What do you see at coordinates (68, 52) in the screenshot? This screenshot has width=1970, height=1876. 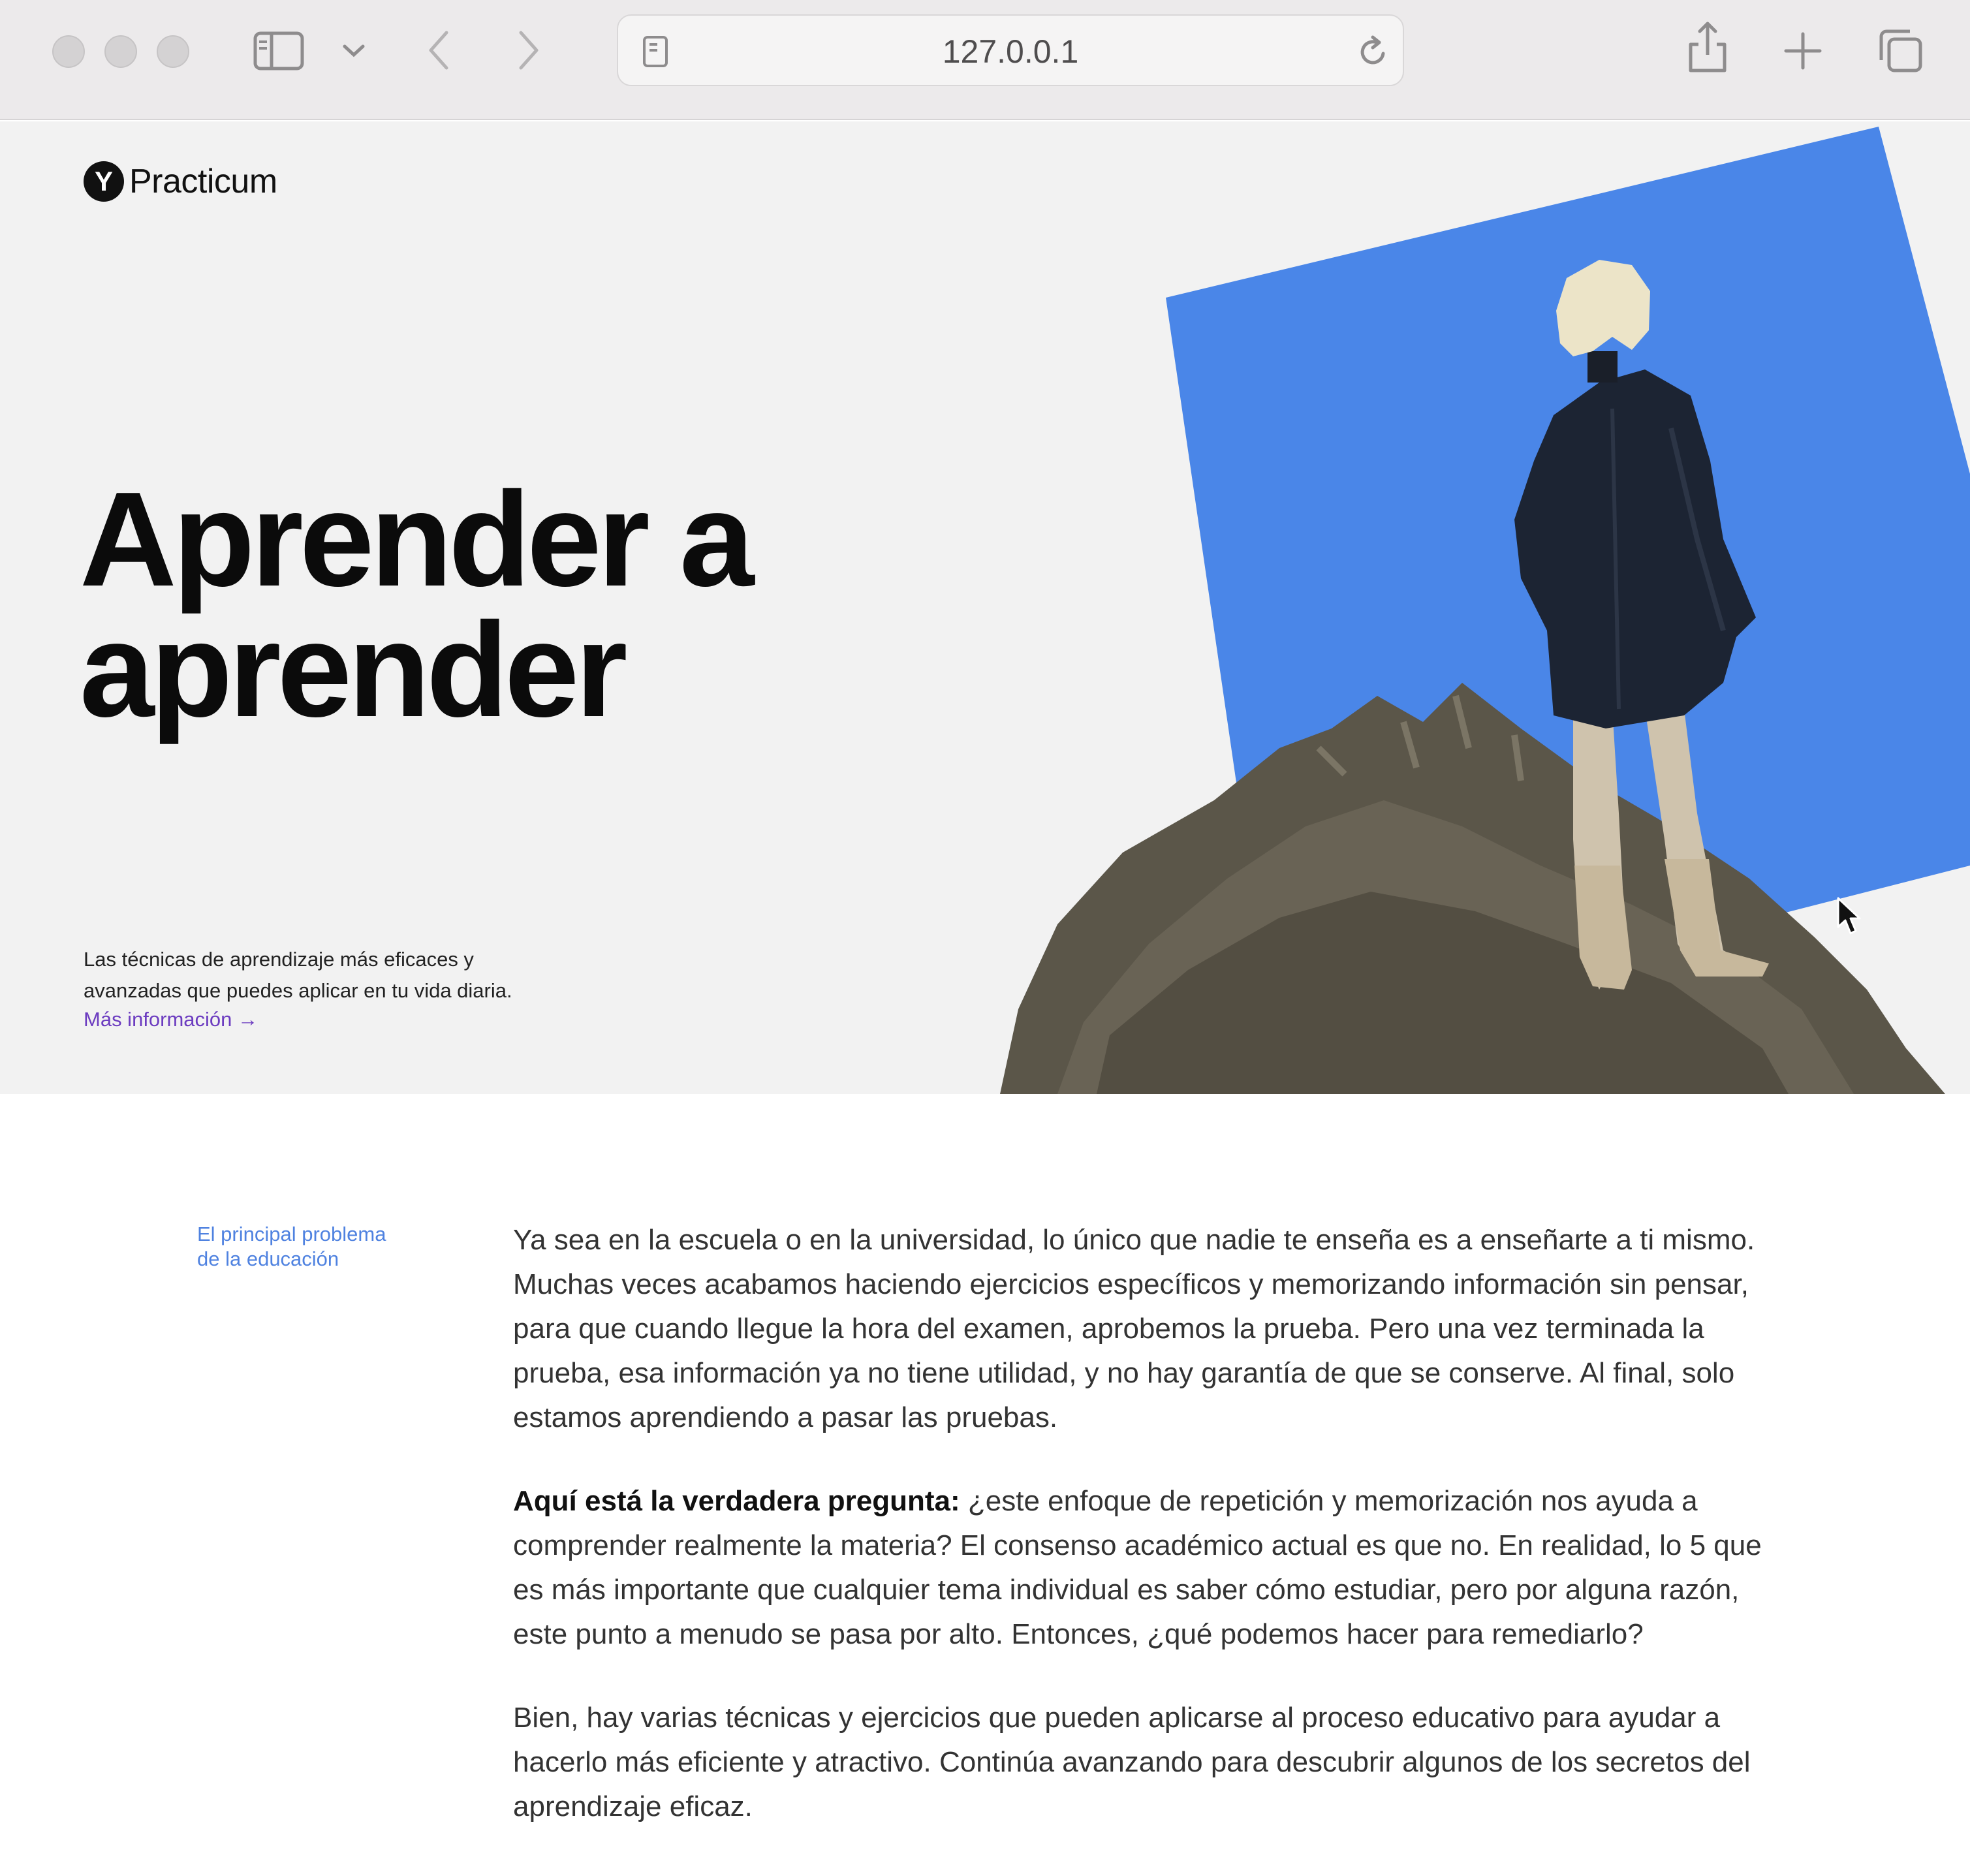 I see `close-window-button` at bounding box center [68, 52].